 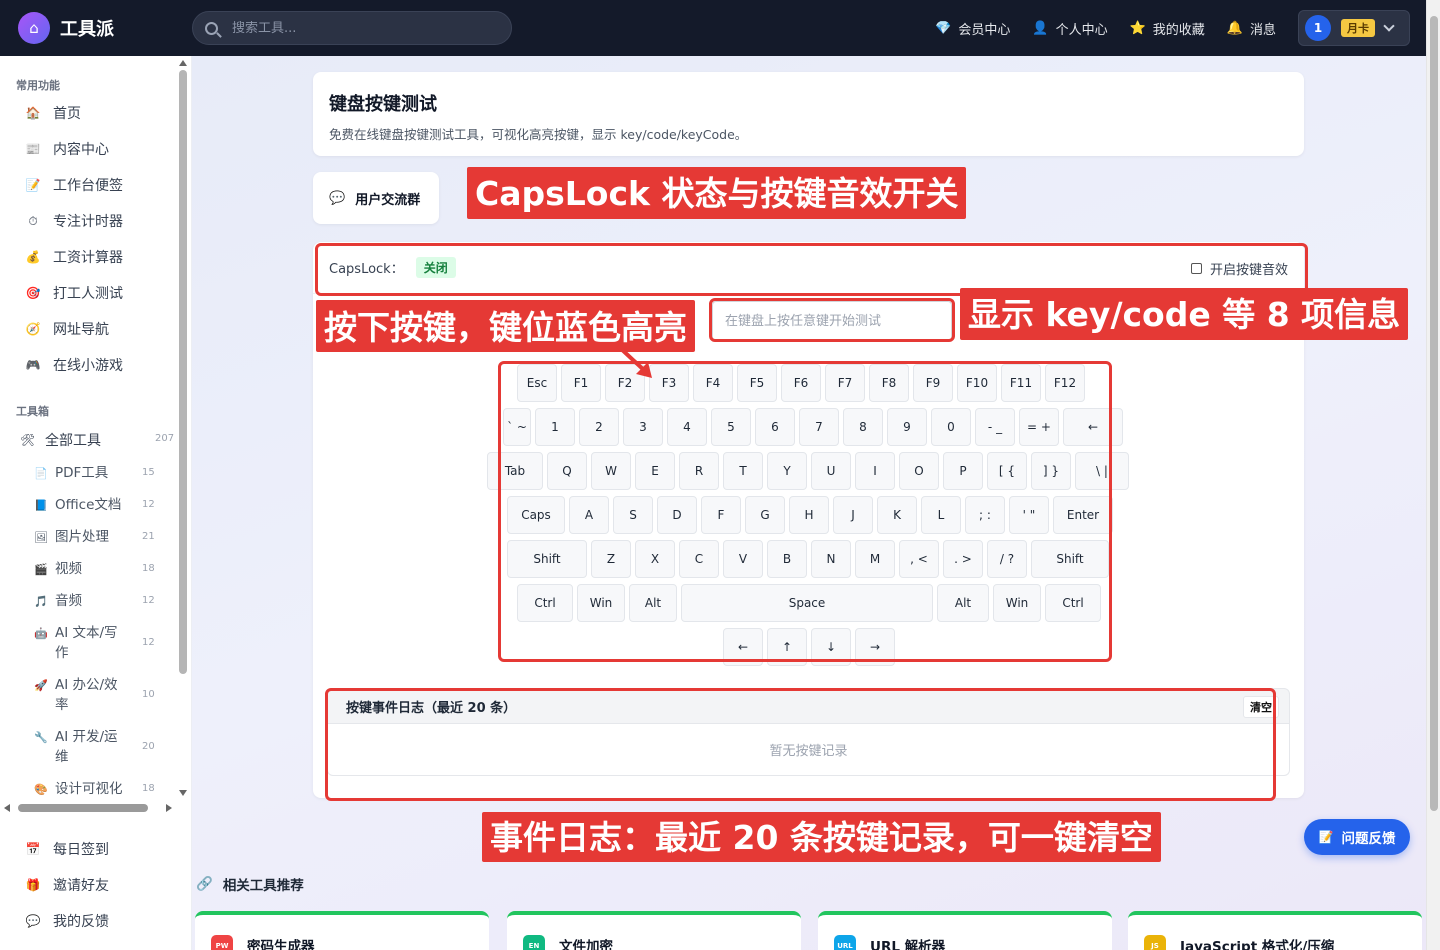 What do you see at coordinates (831, 471) in the screenshot?
I see `key-2-7: U` at bounding box center [831, 471].